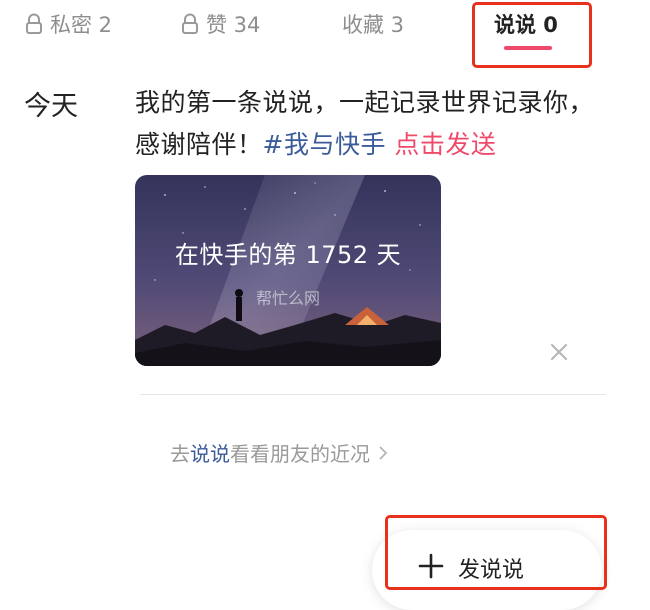 The image size is (650, 610). I want to click on tab-favorites: 收藏 3, so click(373, 24).